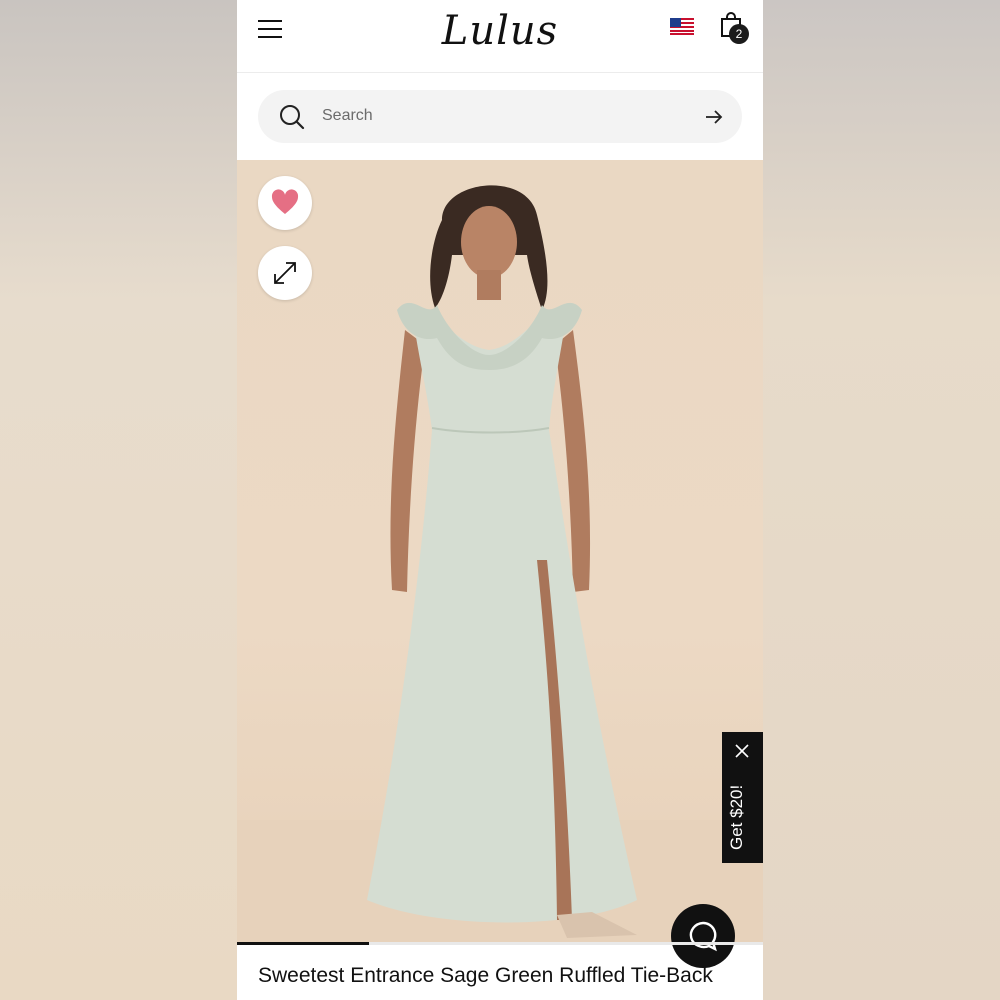  Describe the element at coordinates (500, 943) in the screenshot. I see `image-carousel-progress` at that location.